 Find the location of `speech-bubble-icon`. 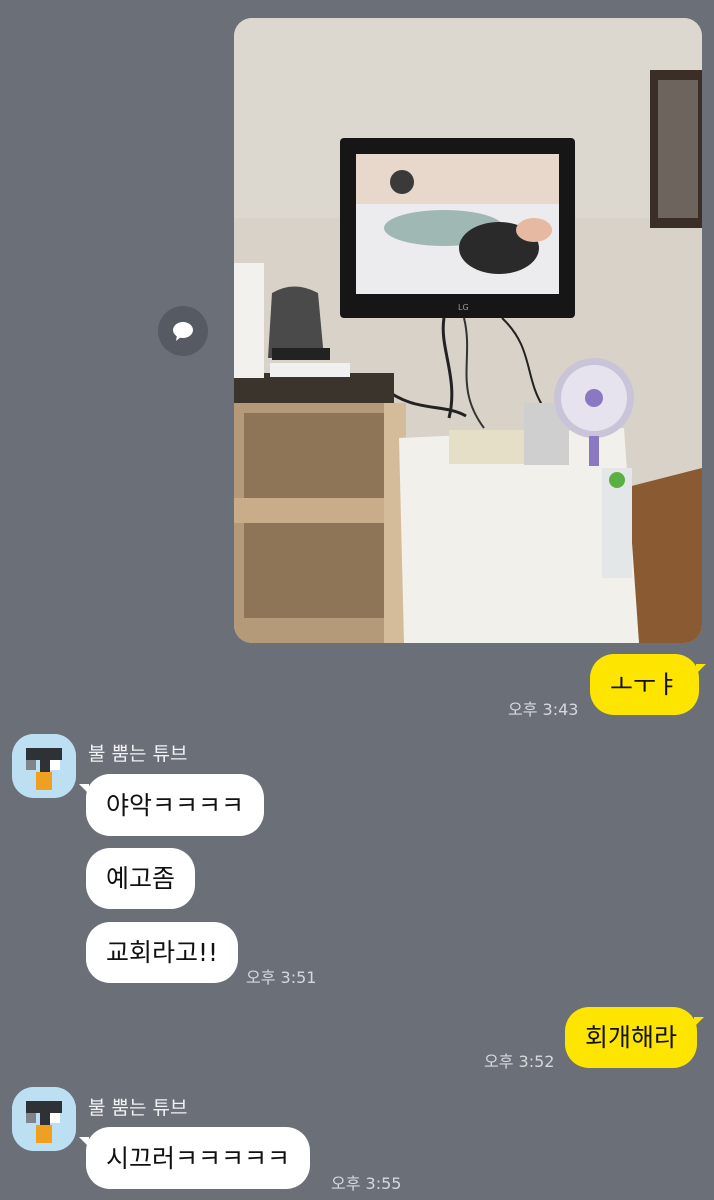

speech-bubble-icon is located at coordinates (183, 331).